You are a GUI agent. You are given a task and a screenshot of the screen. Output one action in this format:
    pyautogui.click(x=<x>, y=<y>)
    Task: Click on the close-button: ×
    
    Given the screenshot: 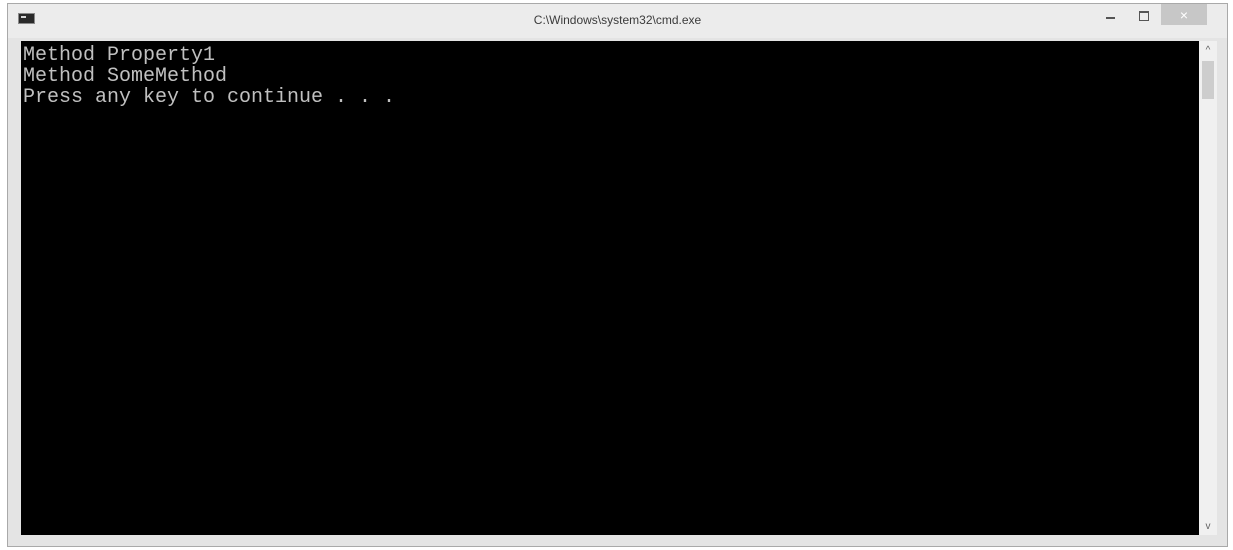 What is the action you would take?
    pyautogui.click(x=1184, y=14)
    